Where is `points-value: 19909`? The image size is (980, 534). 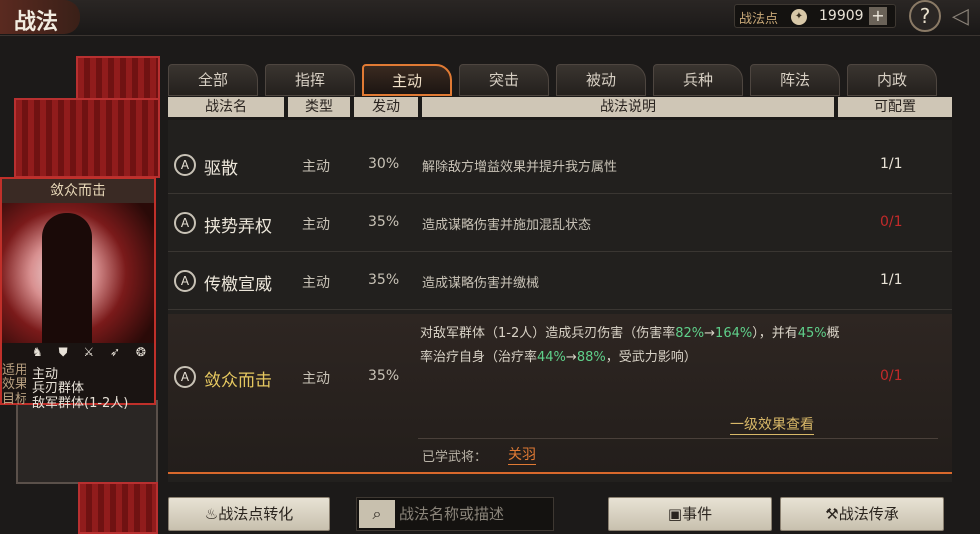 points-value: 19909 is located at coordinates (841, 16).